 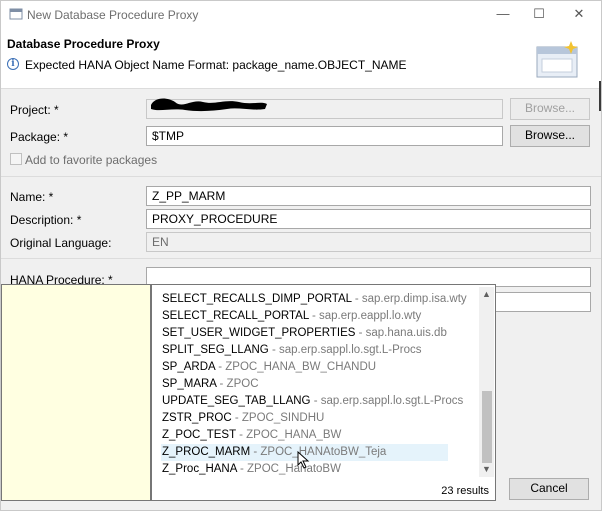 What do you see at coordinates (549, 489) in the screenshot?
I see `cancel-button: Cancel` at bounding box center [549, 489].